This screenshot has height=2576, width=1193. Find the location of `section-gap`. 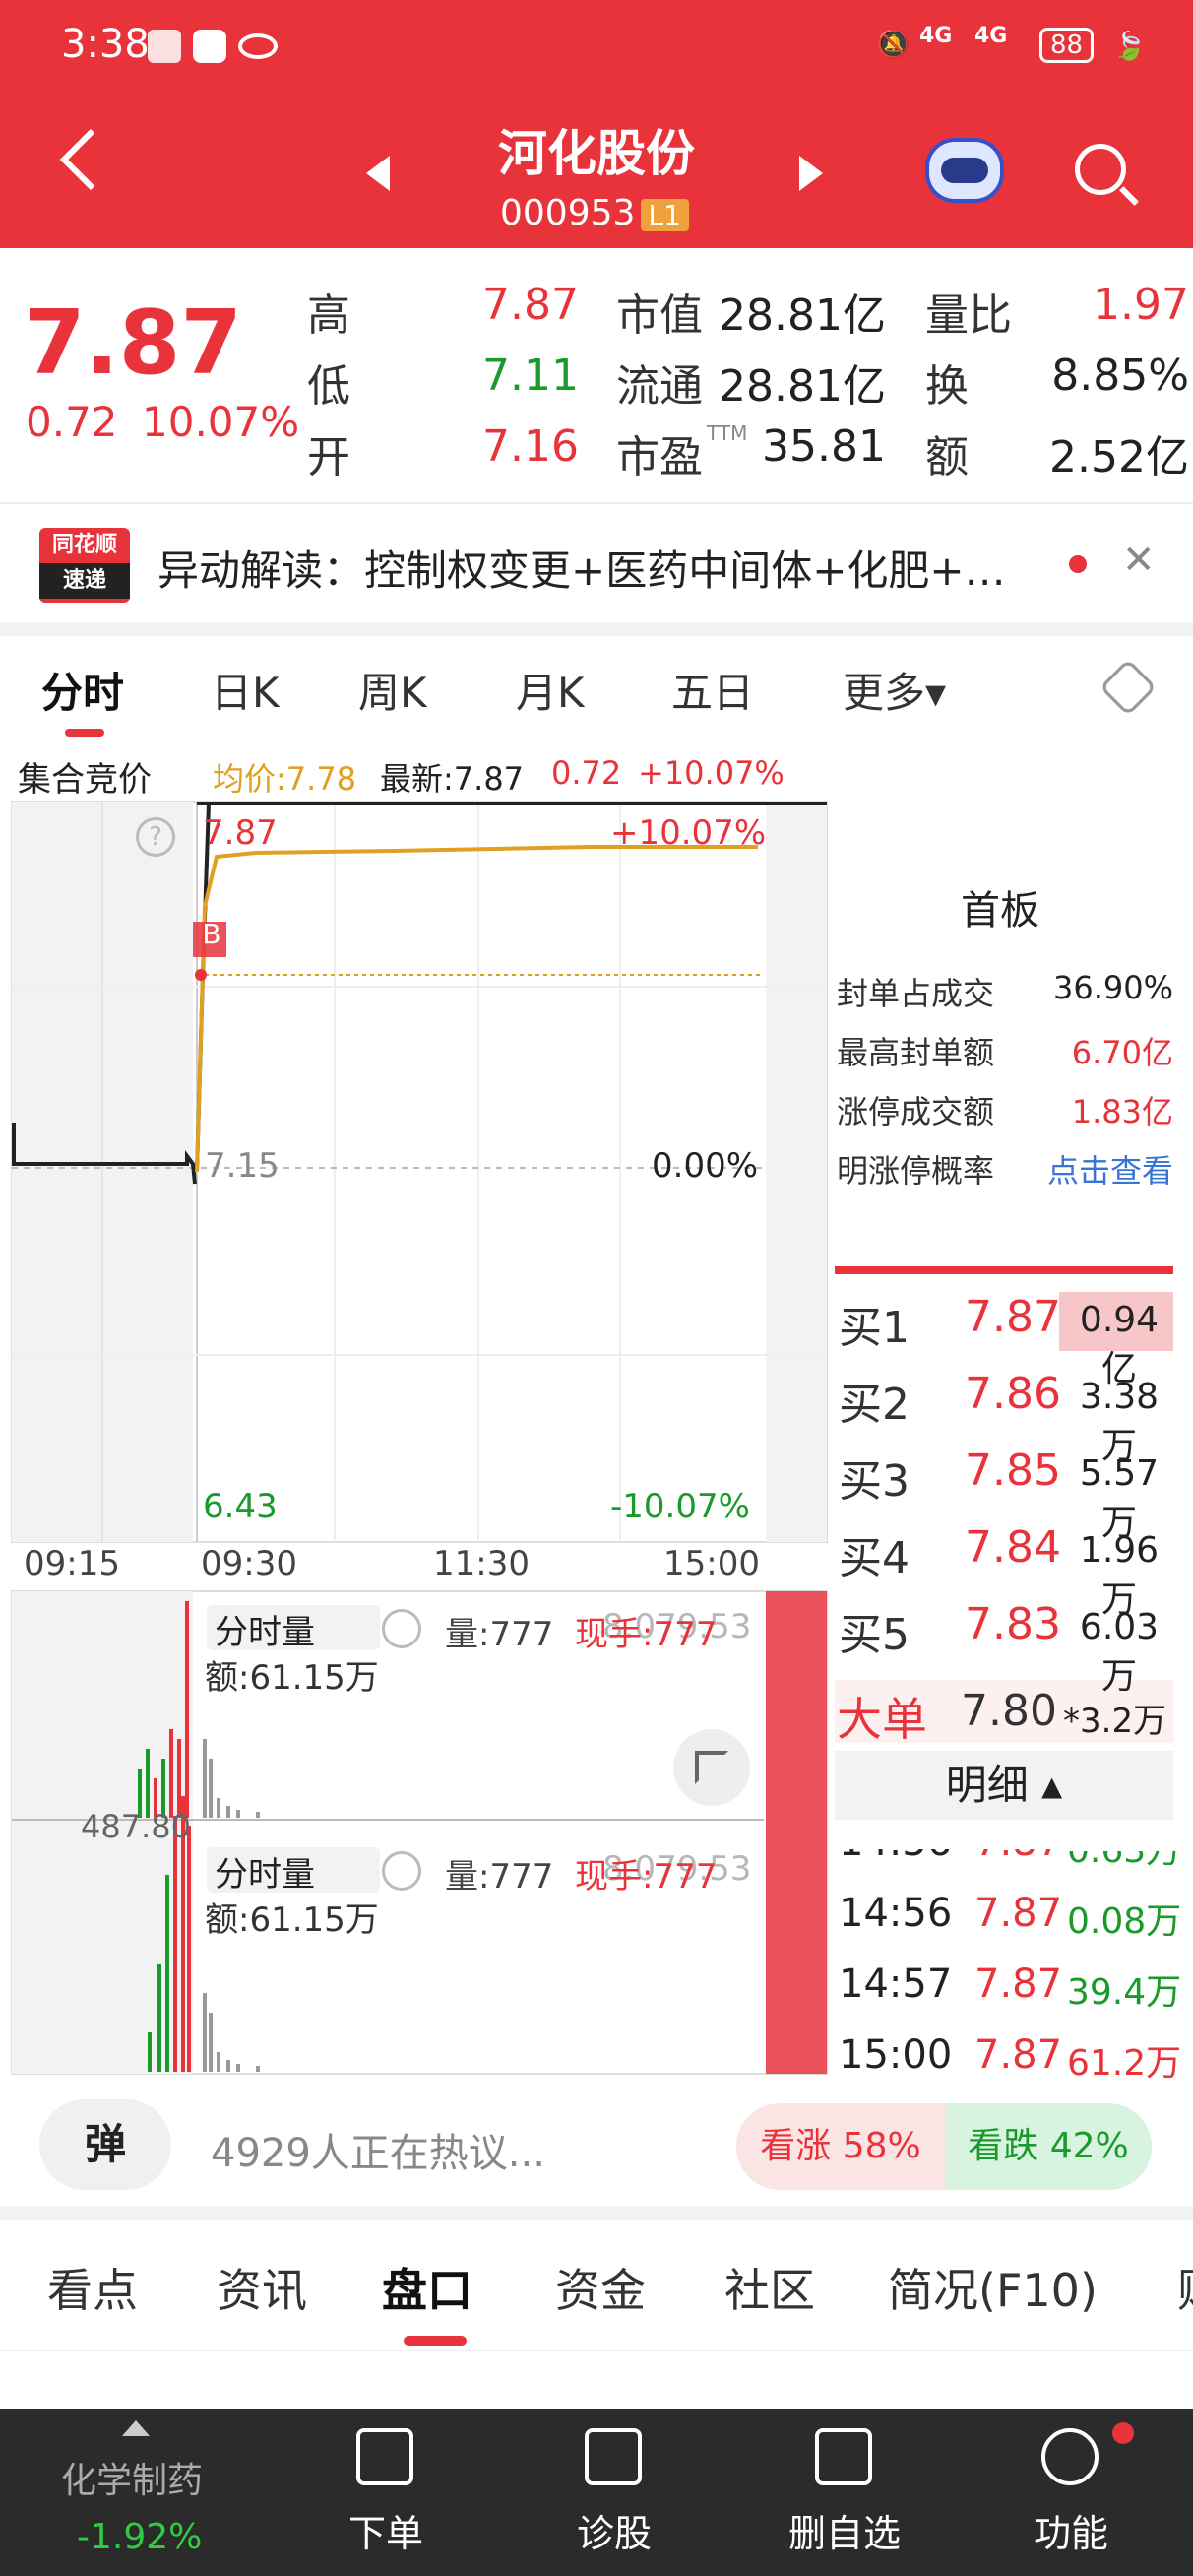

section-gap is located at coordinates (596, 629).